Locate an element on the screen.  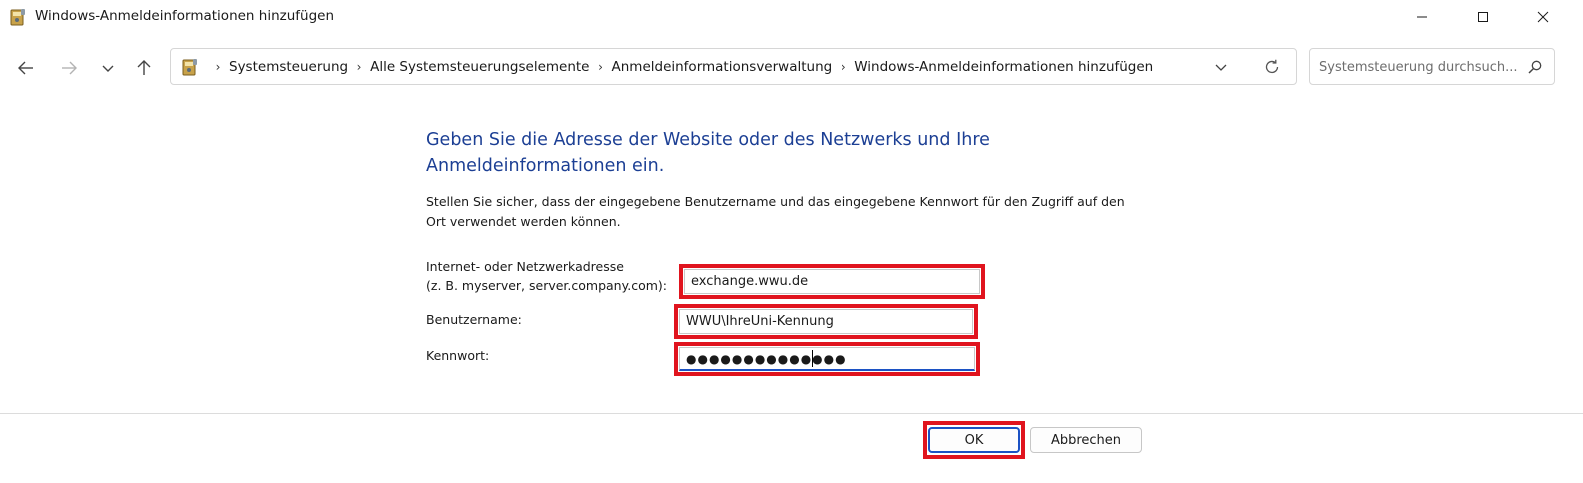
arrow-right-icon is located at coordinates (69, 68).